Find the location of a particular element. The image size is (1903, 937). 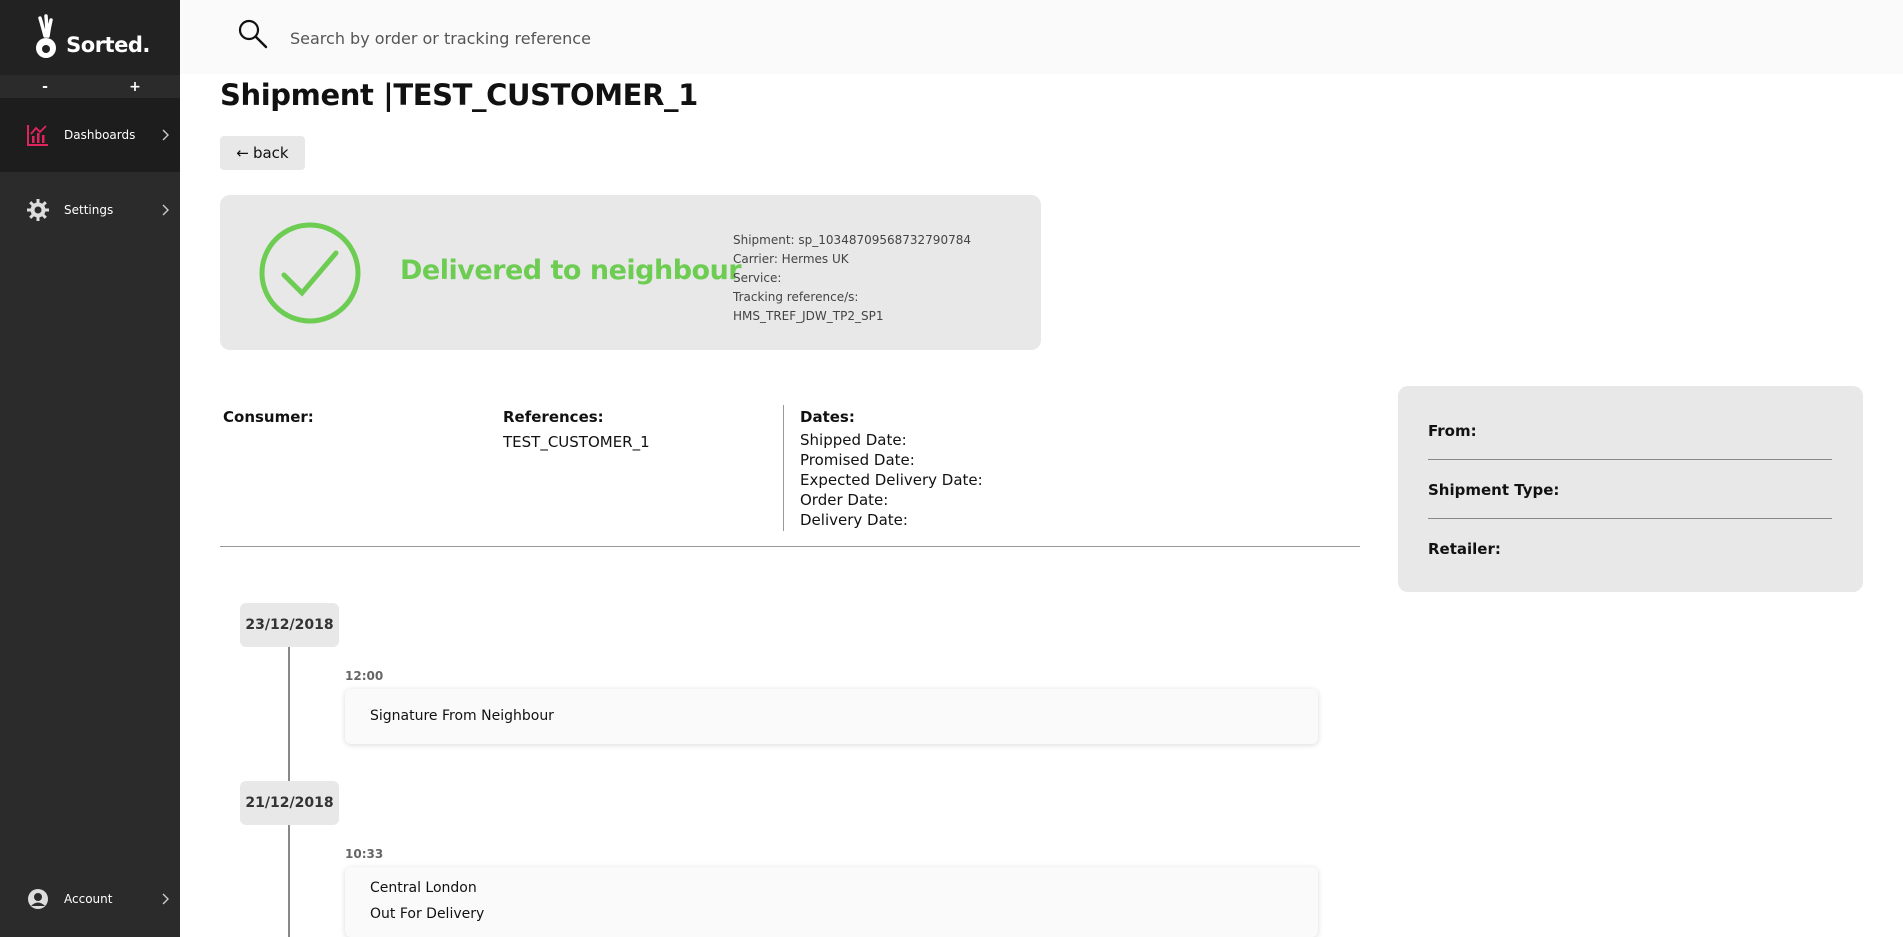

expected-delivery-date: Expected Delivery Date: is located at coordinates (891, 480).